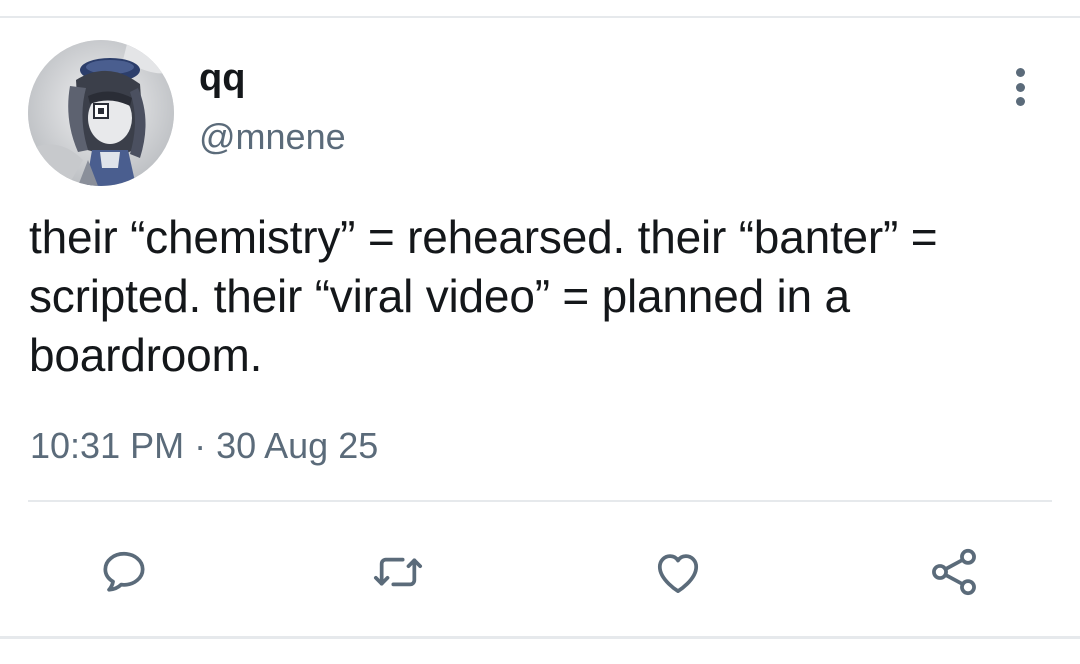  I want to click on top-divider, so click(540, 17).